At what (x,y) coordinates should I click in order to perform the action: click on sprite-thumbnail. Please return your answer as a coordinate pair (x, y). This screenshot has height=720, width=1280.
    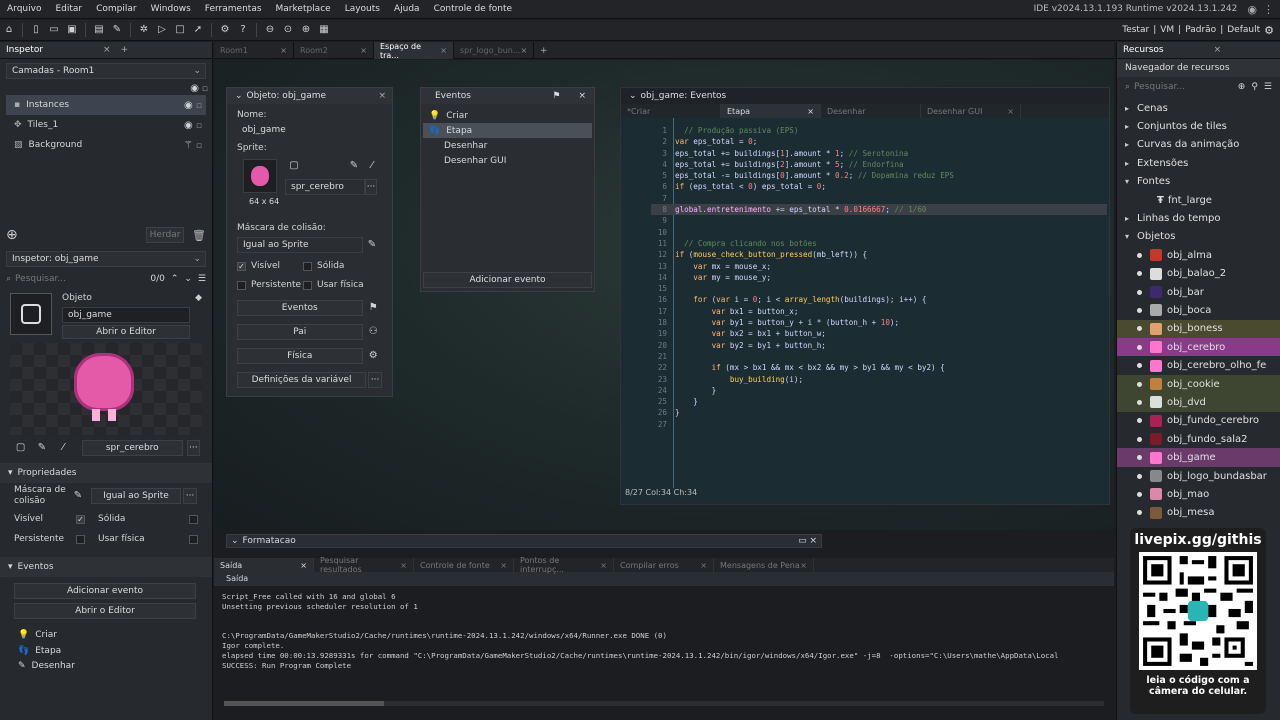
    Looking at the image, I should click on (260, 176).